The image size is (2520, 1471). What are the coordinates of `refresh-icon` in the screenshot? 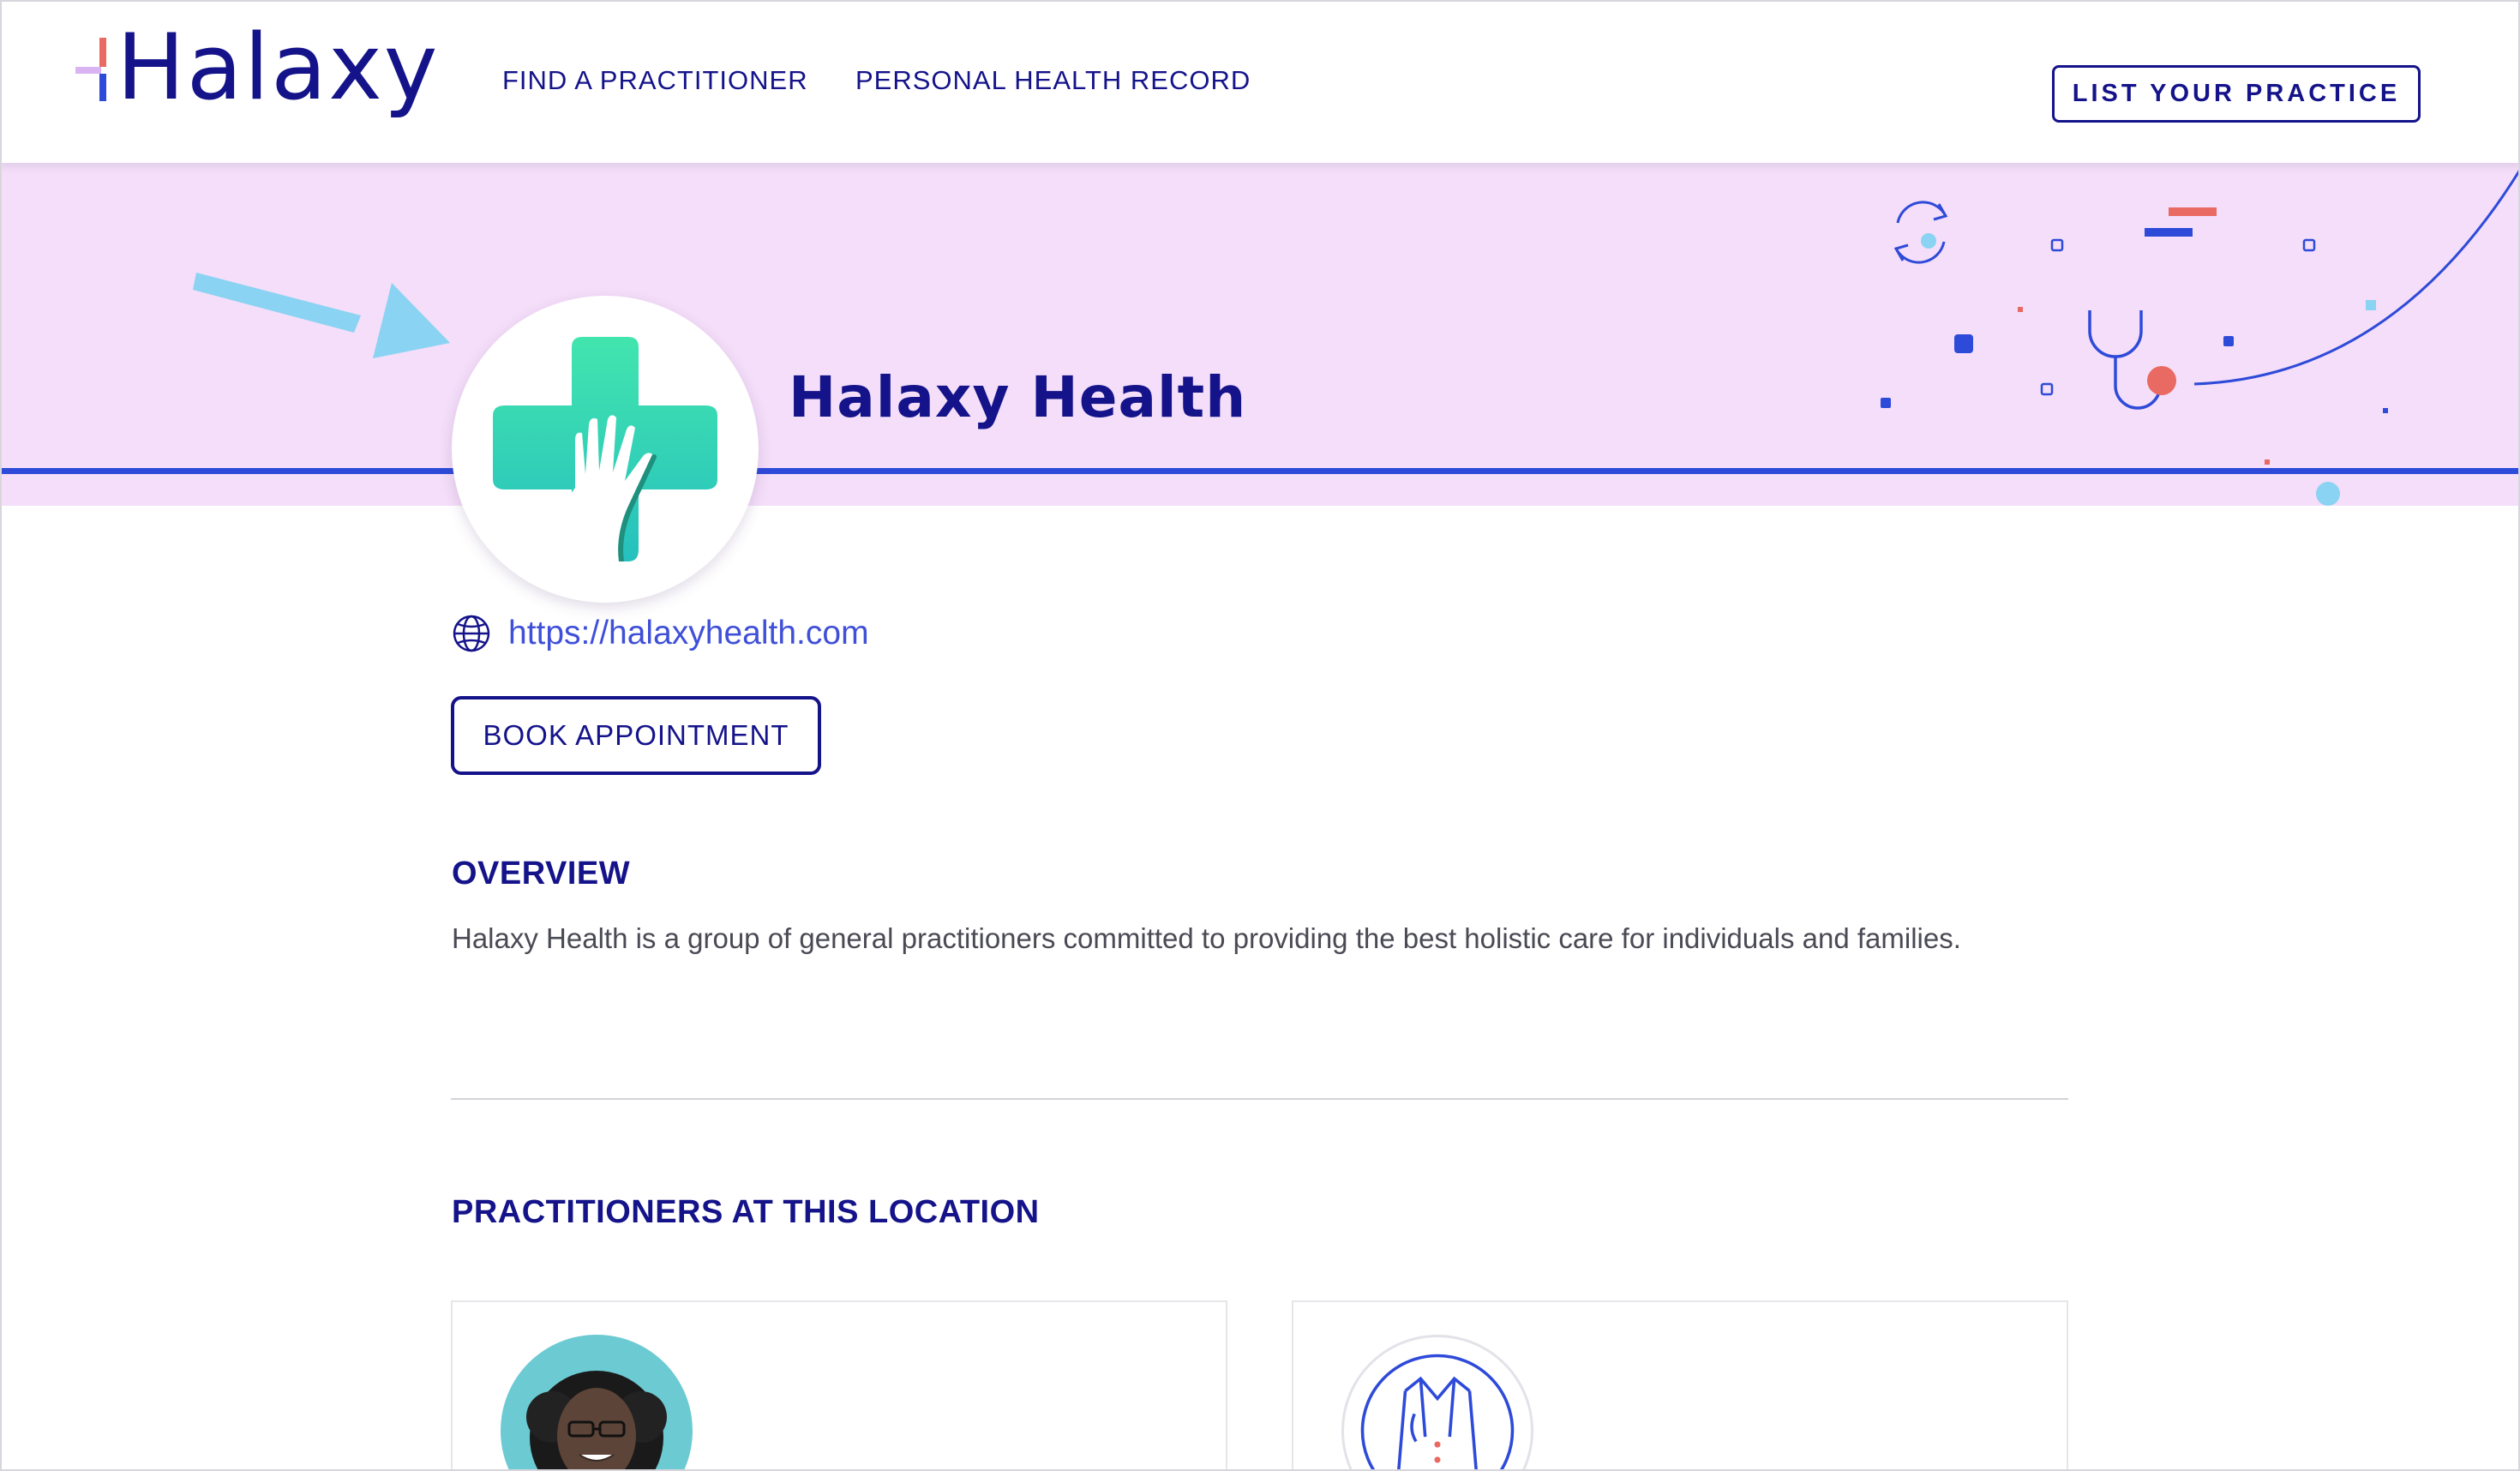 It's located at (1920, 232).